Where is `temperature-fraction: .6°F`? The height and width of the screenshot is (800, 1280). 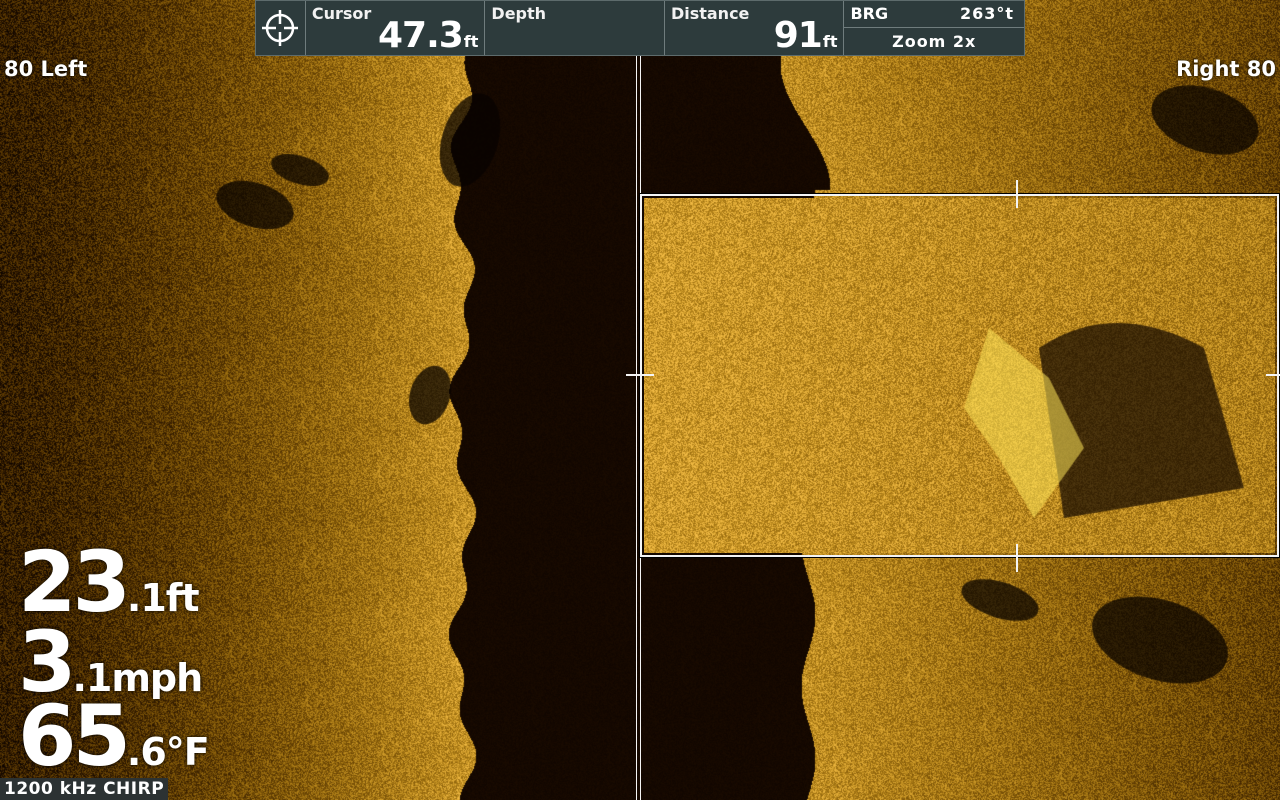 temperature-fraction: .6°F is located at coordinates (168, 752).